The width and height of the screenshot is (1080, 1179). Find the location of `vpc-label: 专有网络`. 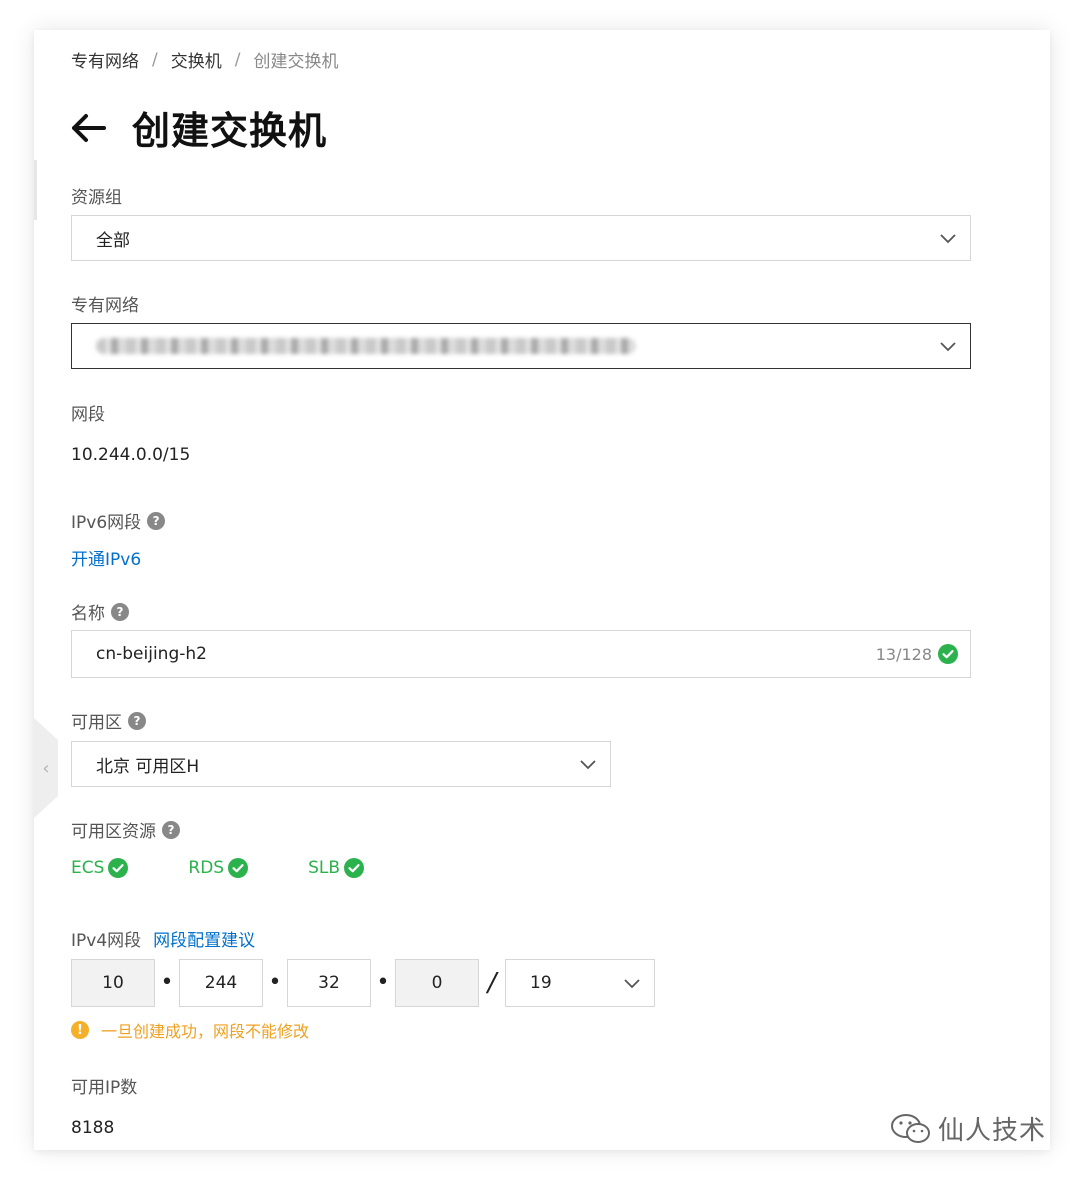

vpc-label: 专有网络 is located at coordinates (105, 303).